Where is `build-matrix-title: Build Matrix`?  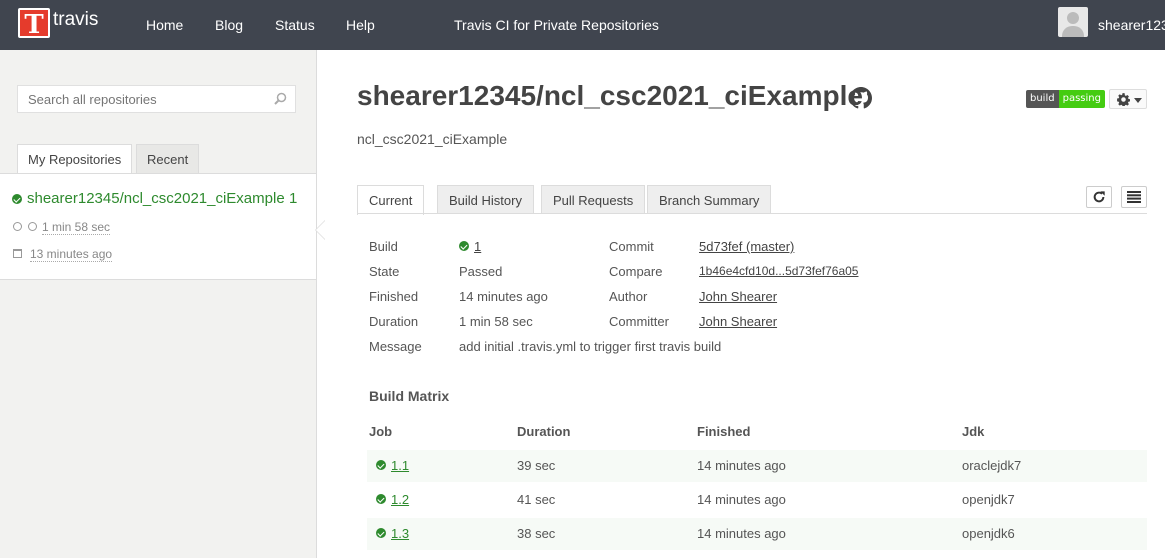 build-matrix-title: Build Matrix is located at coordinates (409, 396).